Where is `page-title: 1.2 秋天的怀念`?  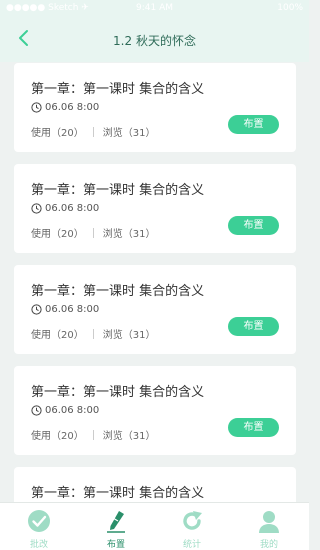 page-title: 1.2 秋天的怀念 is located at coordinates (154, 41).